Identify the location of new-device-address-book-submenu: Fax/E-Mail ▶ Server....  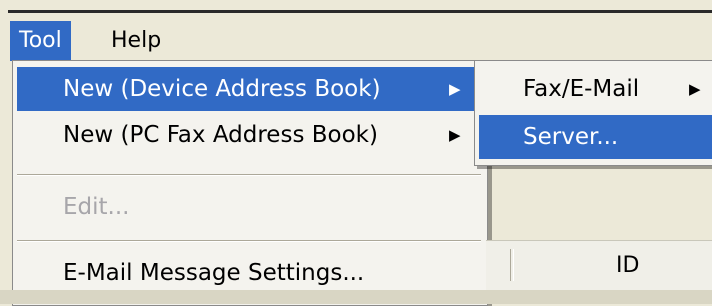
(593, 113).